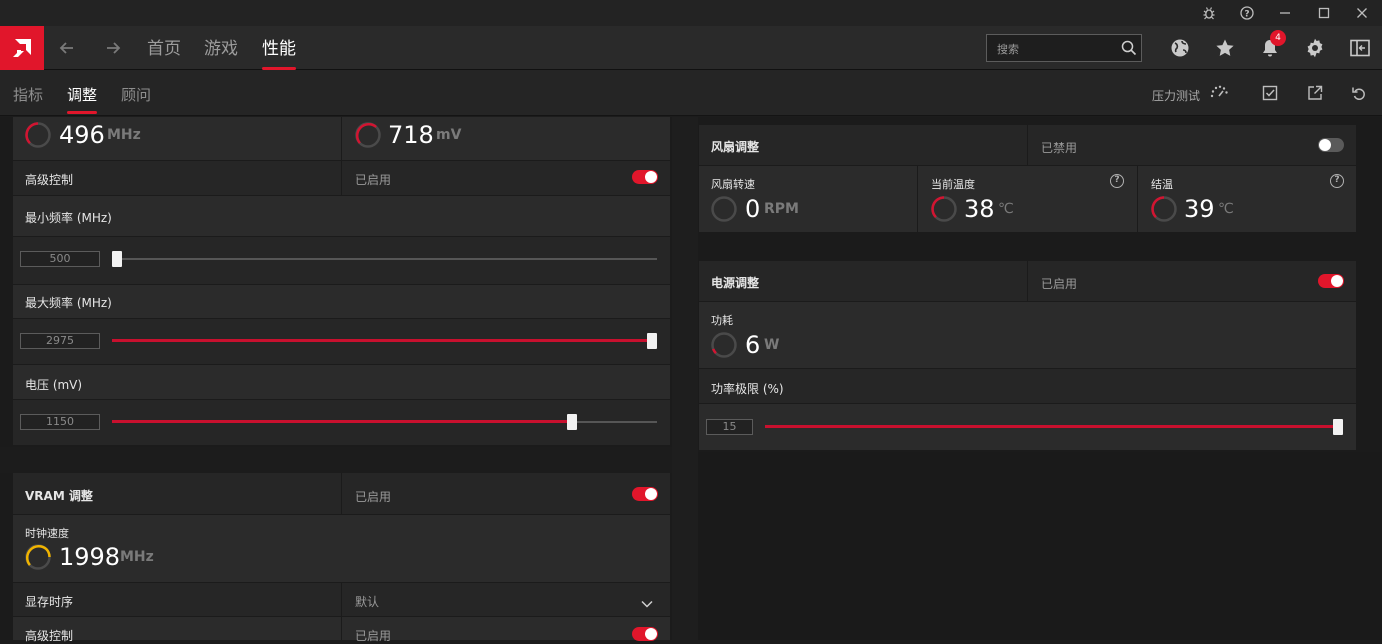  I want to click on vram-clock-label: 时钟速度, so click(47, 533).